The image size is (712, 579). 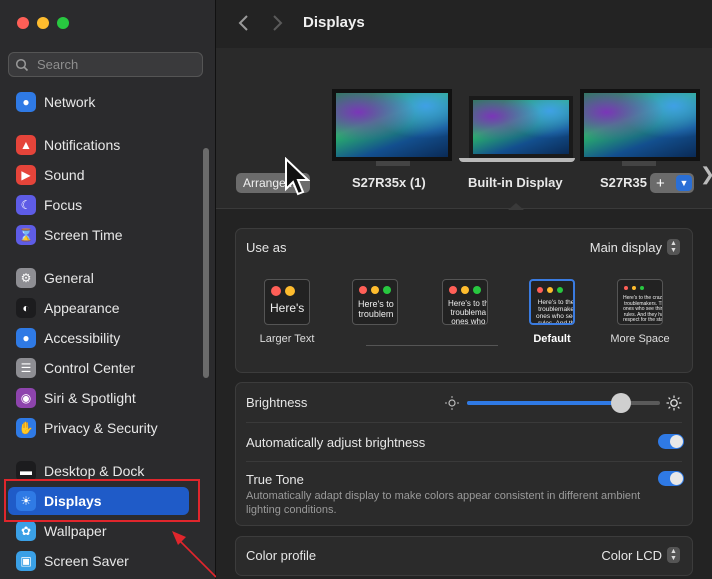 I want to click on monitor-label: Built-in Display, so click(x=515, y=182).